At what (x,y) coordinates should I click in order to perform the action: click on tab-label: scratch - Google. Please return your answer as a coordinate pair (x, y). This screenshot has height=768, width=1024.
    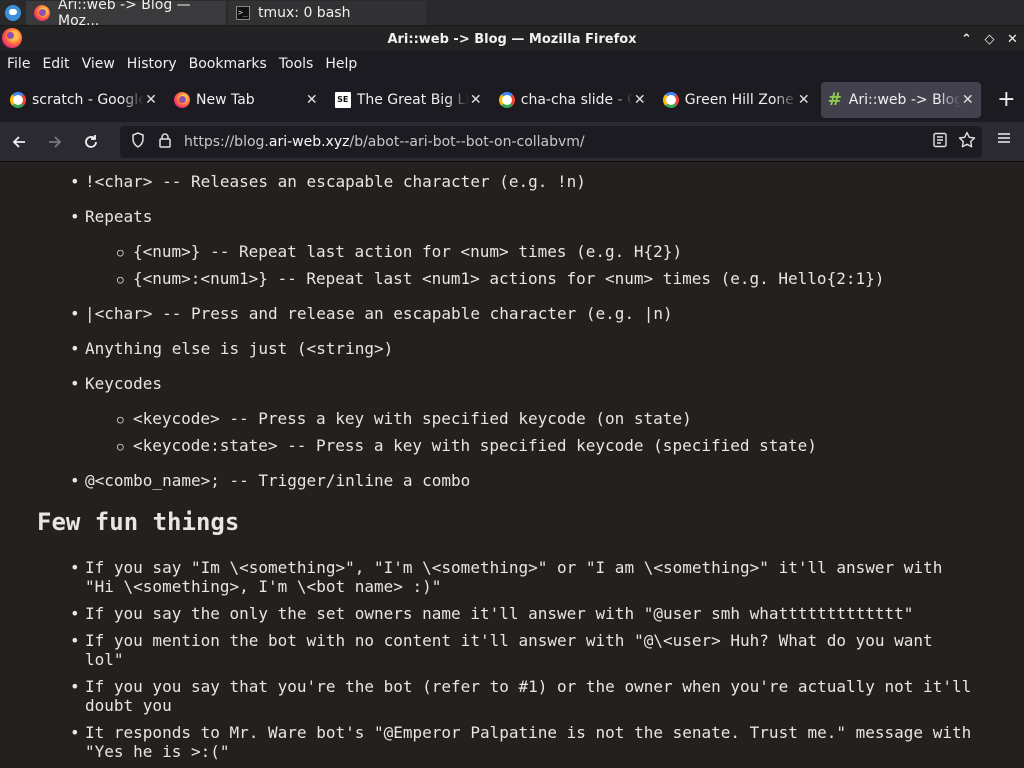
    Looking at the image, I should click on (88, 99).